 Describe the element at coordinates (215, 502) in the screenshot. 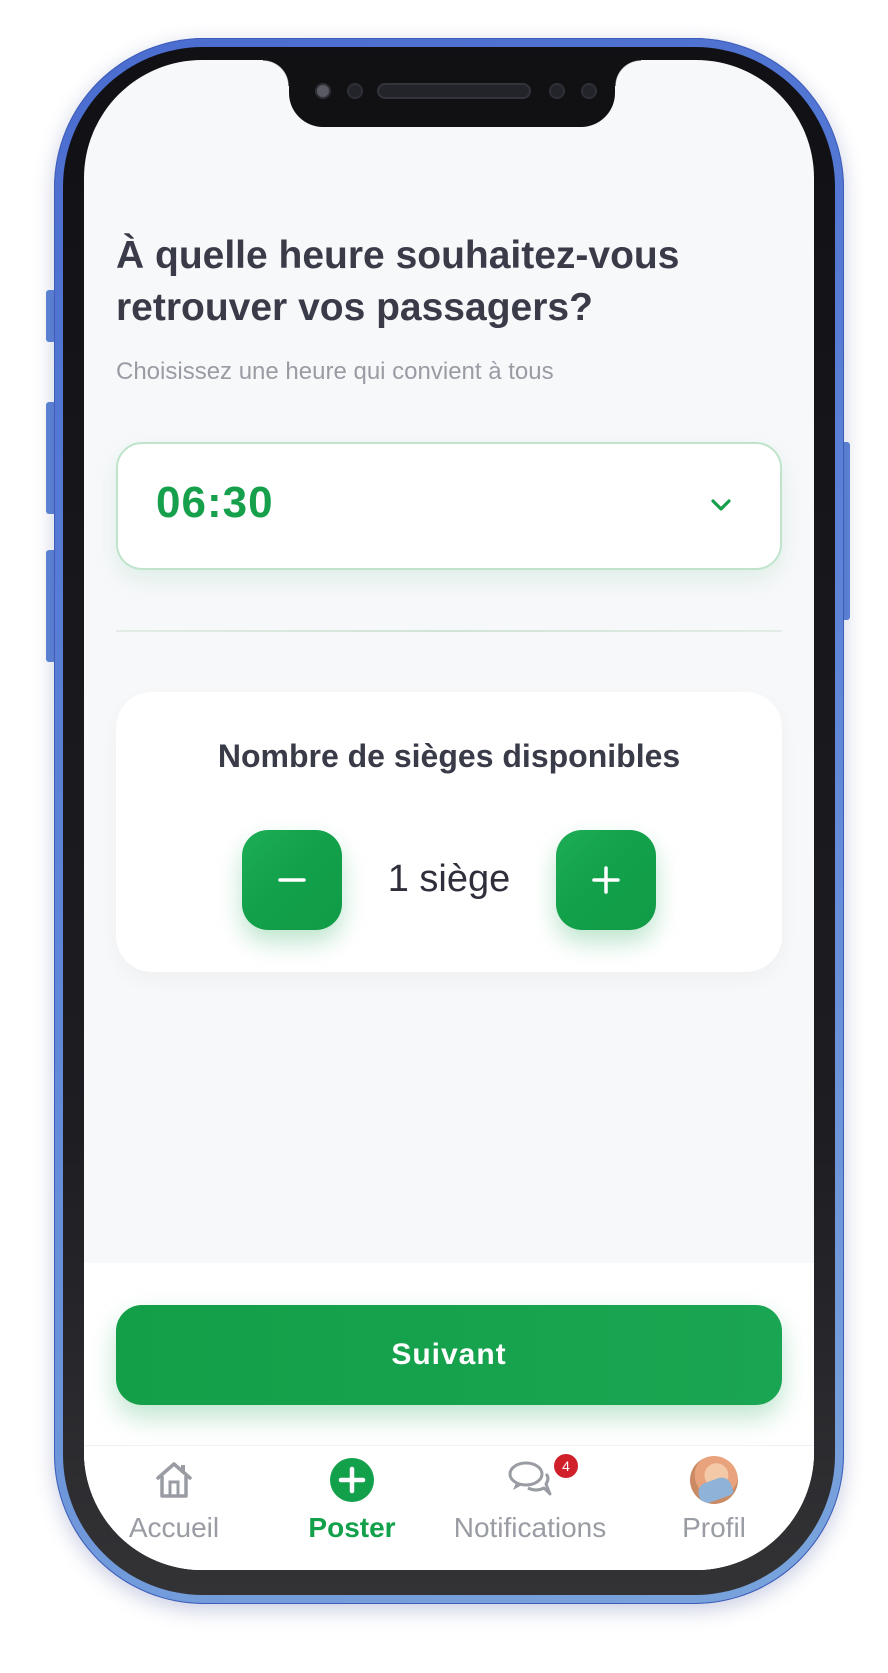

I see `time-select-value: 06:30` at that location.